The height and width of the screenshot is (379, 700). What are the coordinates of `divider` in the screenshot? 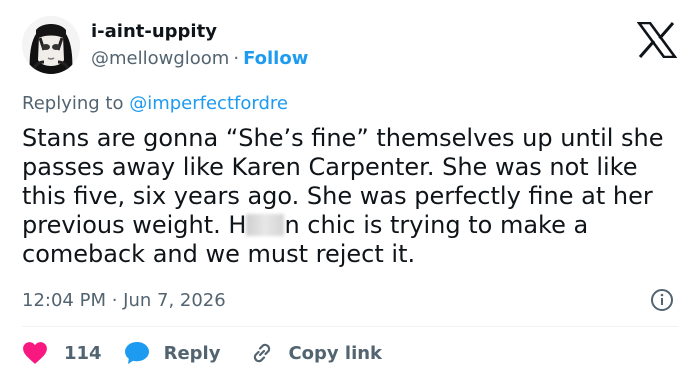 It's located at (350, 326).